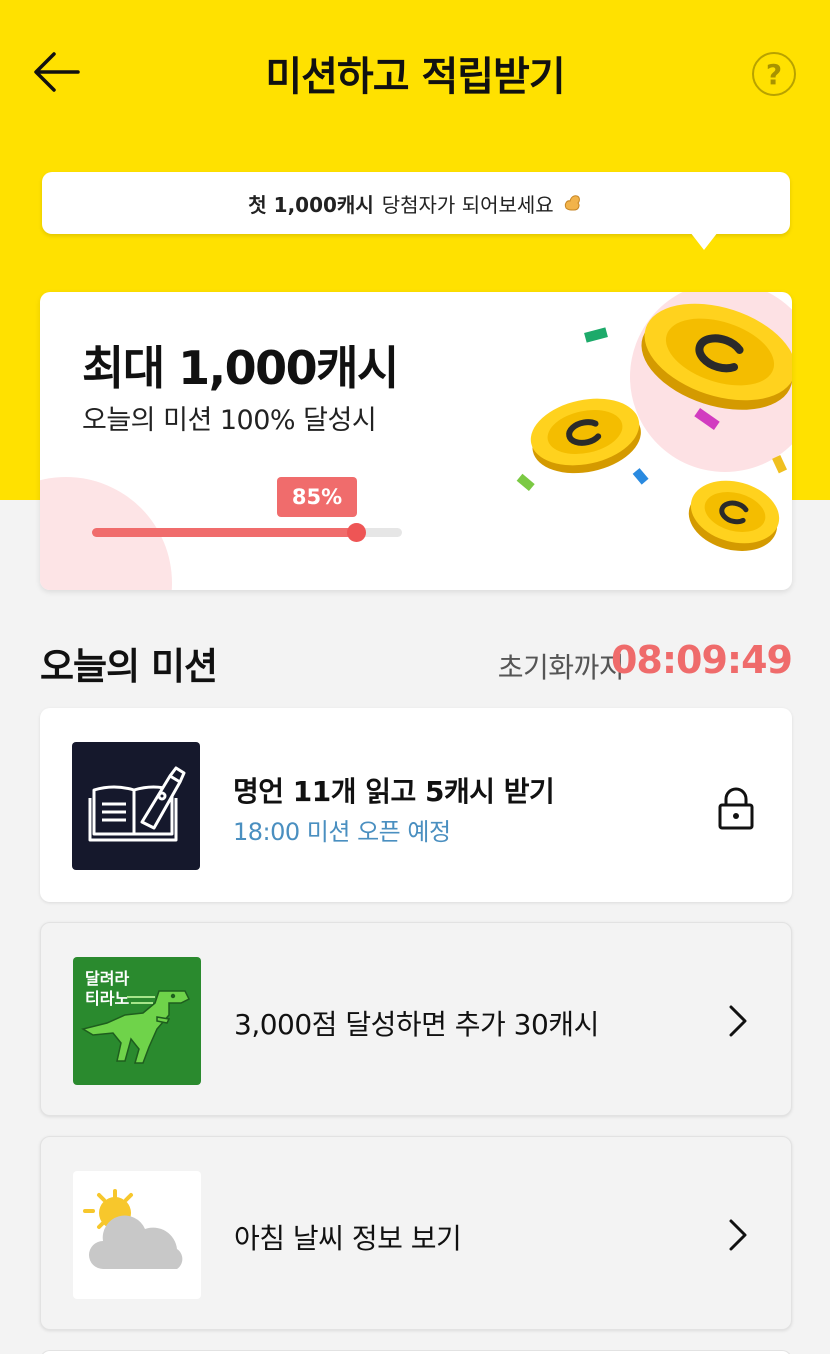  What do you see at coordinates (348, 1238) in the screenshot?
I see `mission-title: 아침 날씨 정보 보기` at bounding box center [348, 1238].